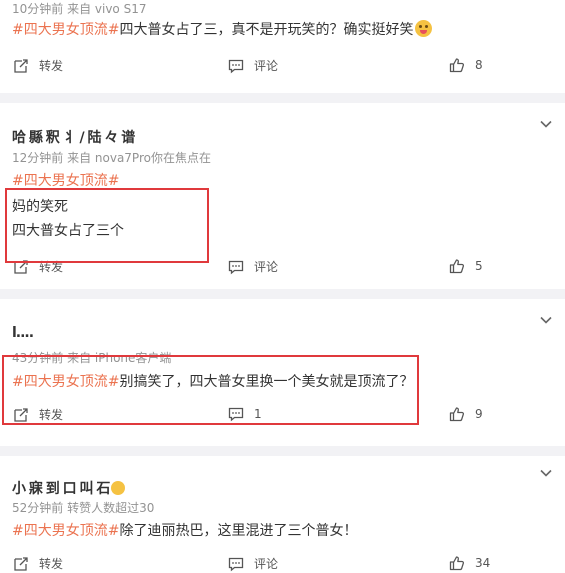 This screenshot has height=573, width=565. What do you see at coordinates (466, 65) in the screenshot?
I see `like-button: 8` at bounding box center [466, 65].